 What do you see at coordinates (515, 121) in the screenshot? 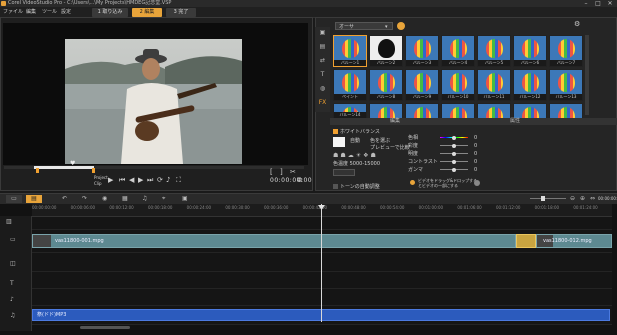
I see `tab-attribute: 属性` at bounding box center [515, 121].